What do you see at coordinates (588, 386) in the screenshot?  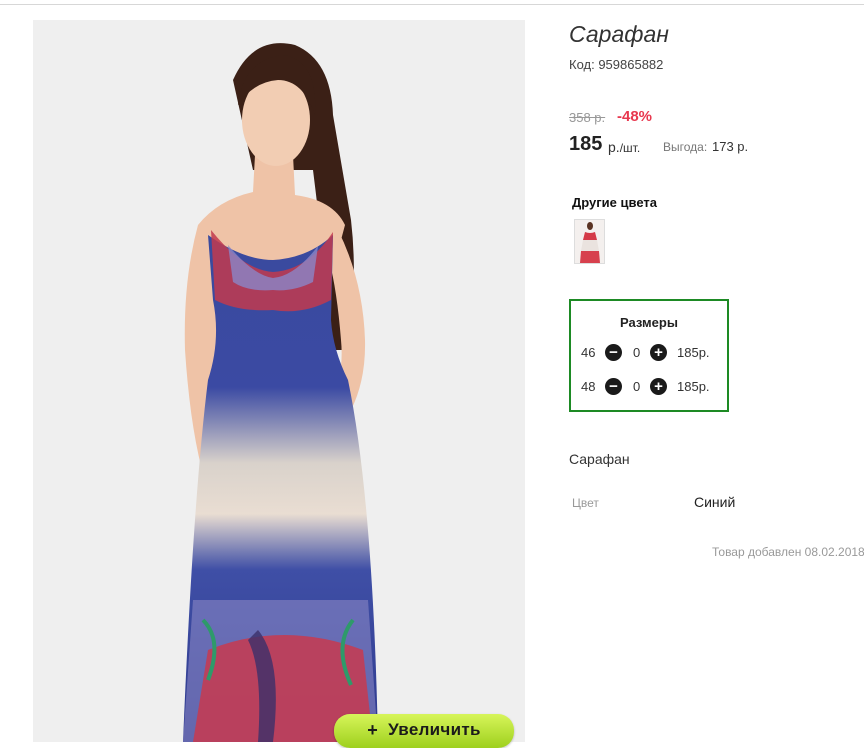 I see `size-label: 48` at bounding box center [588, 386].